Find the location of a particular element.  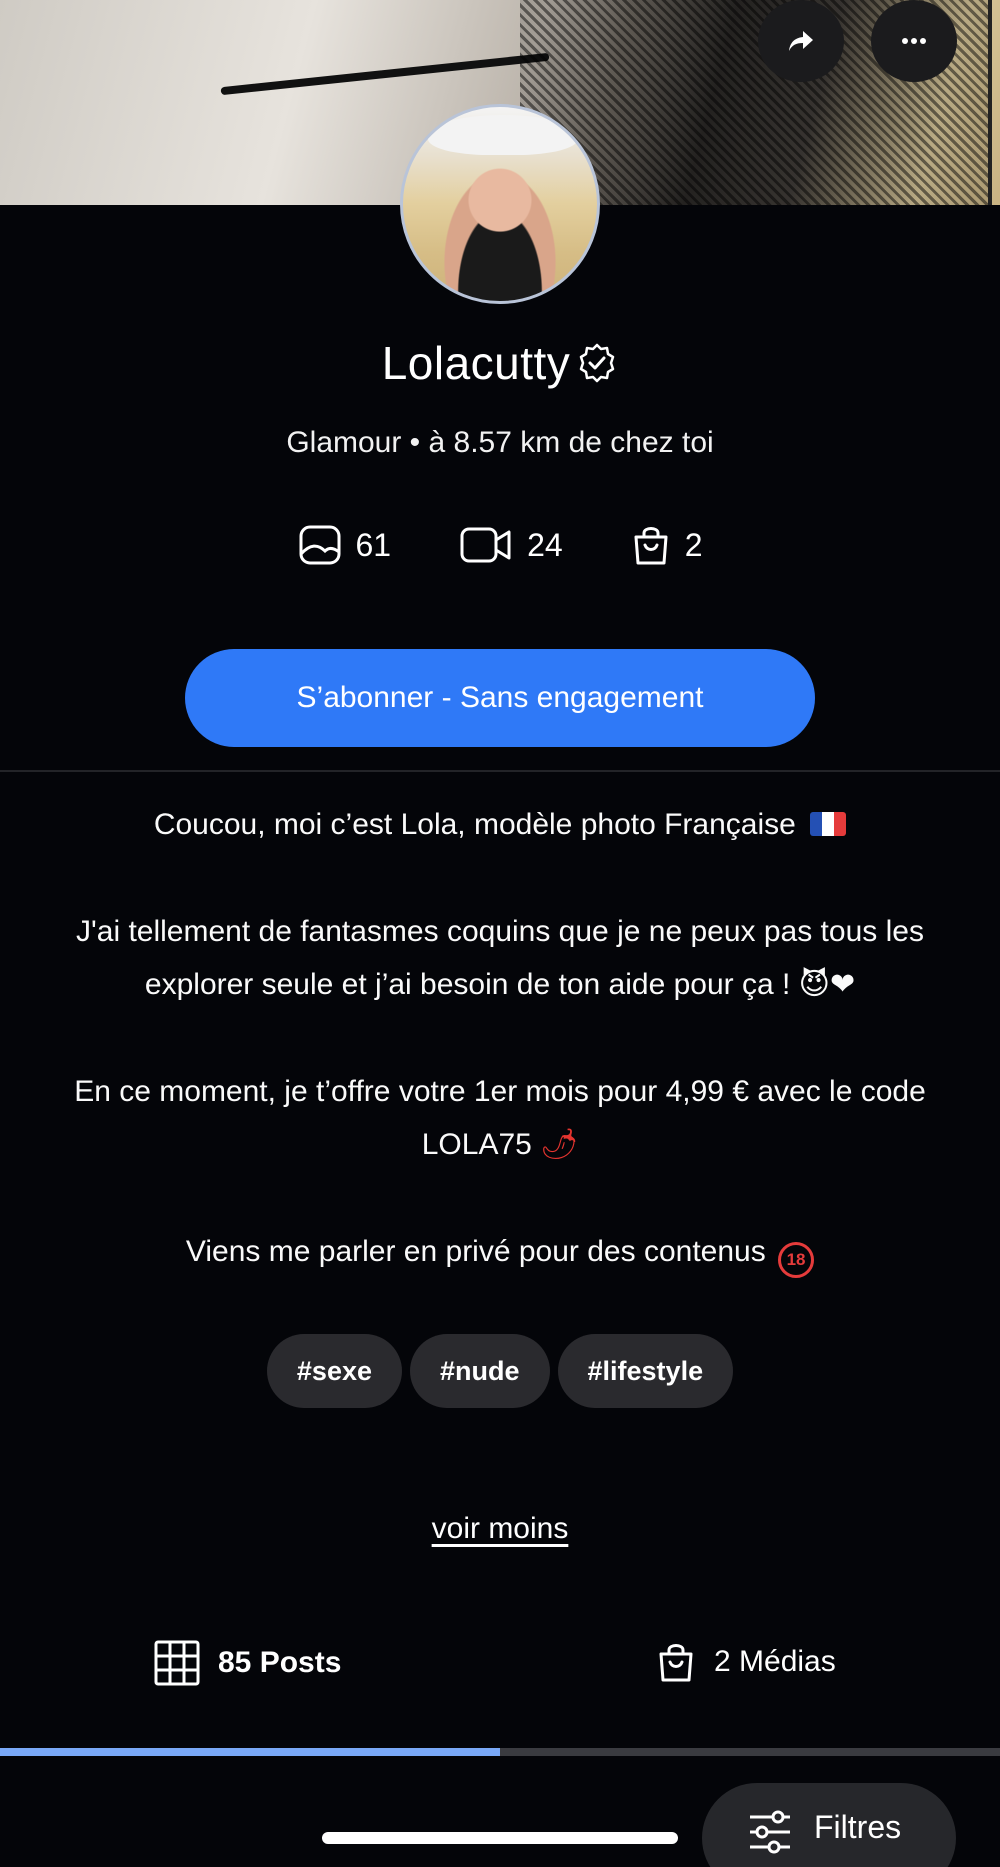

profile-name-row: Lolacutty is located at coordinates (500, 363).